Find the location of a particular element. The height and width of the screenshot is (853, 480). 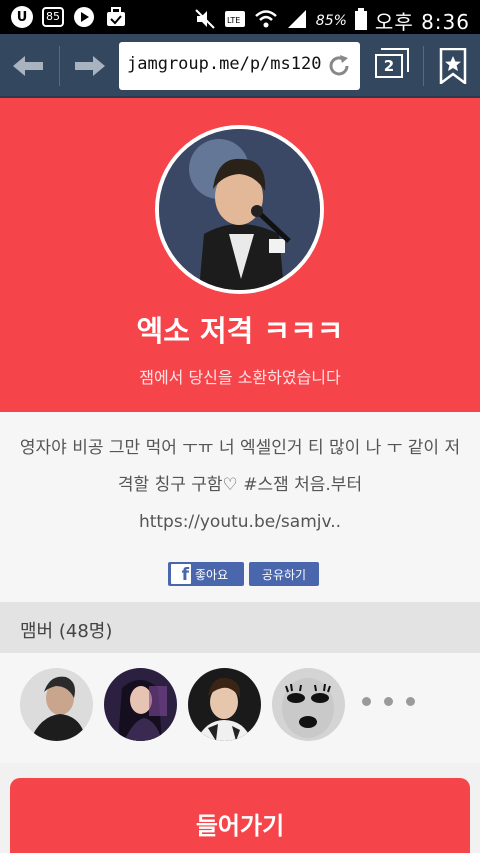

play-icon is located at coordinates (84, 17).